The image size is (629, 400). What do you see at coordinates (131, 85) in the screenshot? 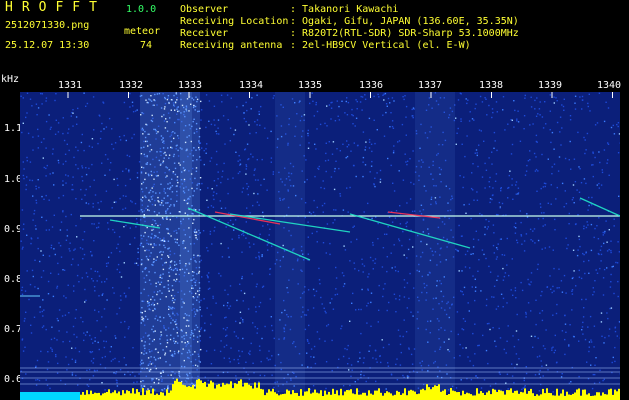
I see `x-tick-label: 1332` at bounding box center [131, 85].